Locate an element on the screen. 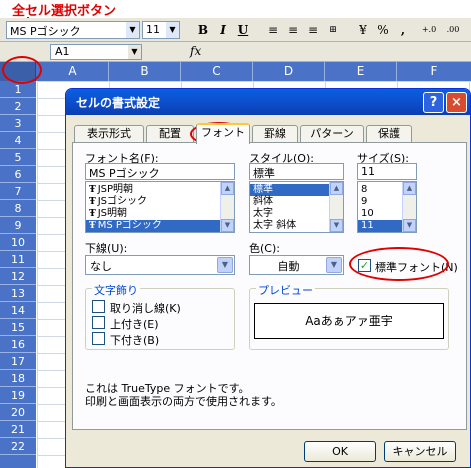 Image resolution: width=471 pixels, height=468 pixels. row-header: 17 is located at coordinates (18, 361).